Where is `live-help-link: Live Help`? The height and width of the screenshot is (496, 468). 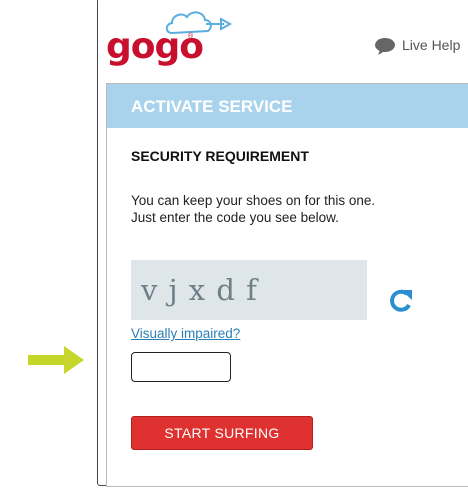
live-help-link: Live Help is located at coordinates (417, 46).